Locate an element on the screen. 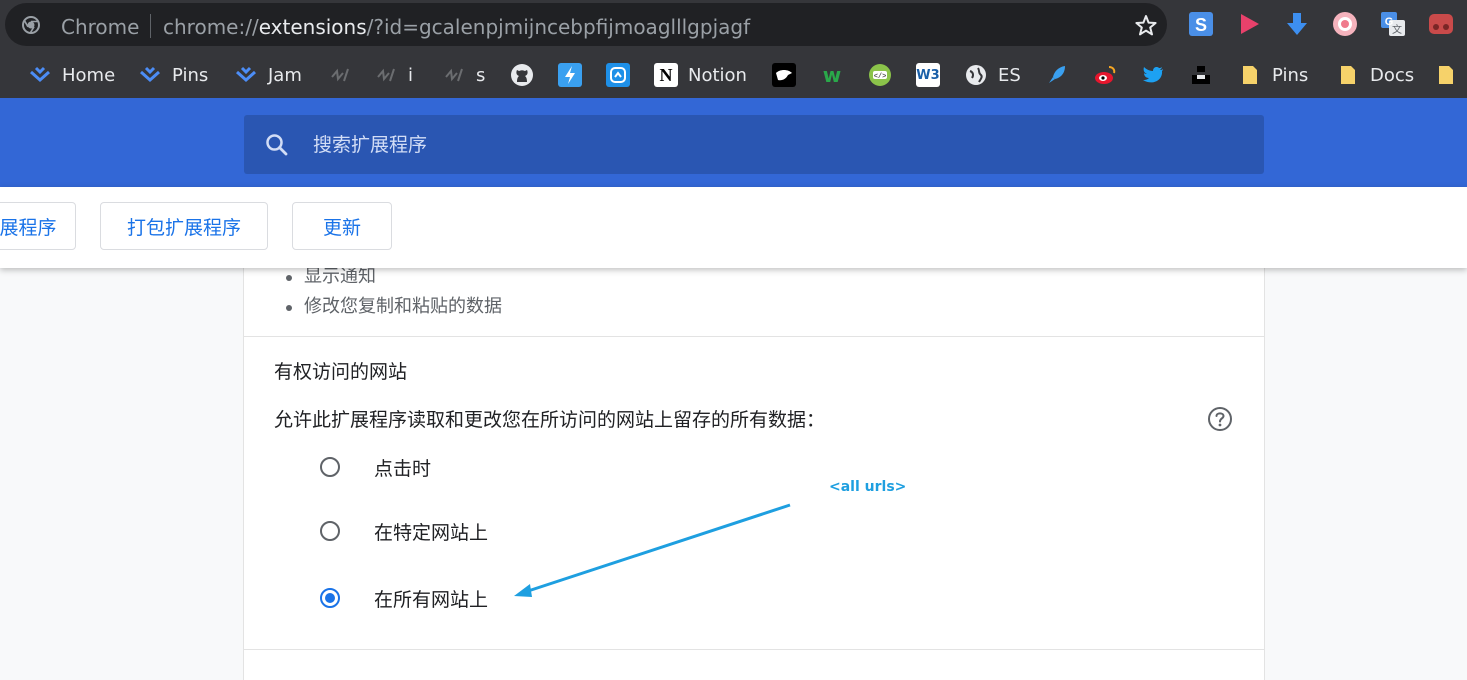  search-input: 搜索扩展程序 is located at coordinates (754, 144).